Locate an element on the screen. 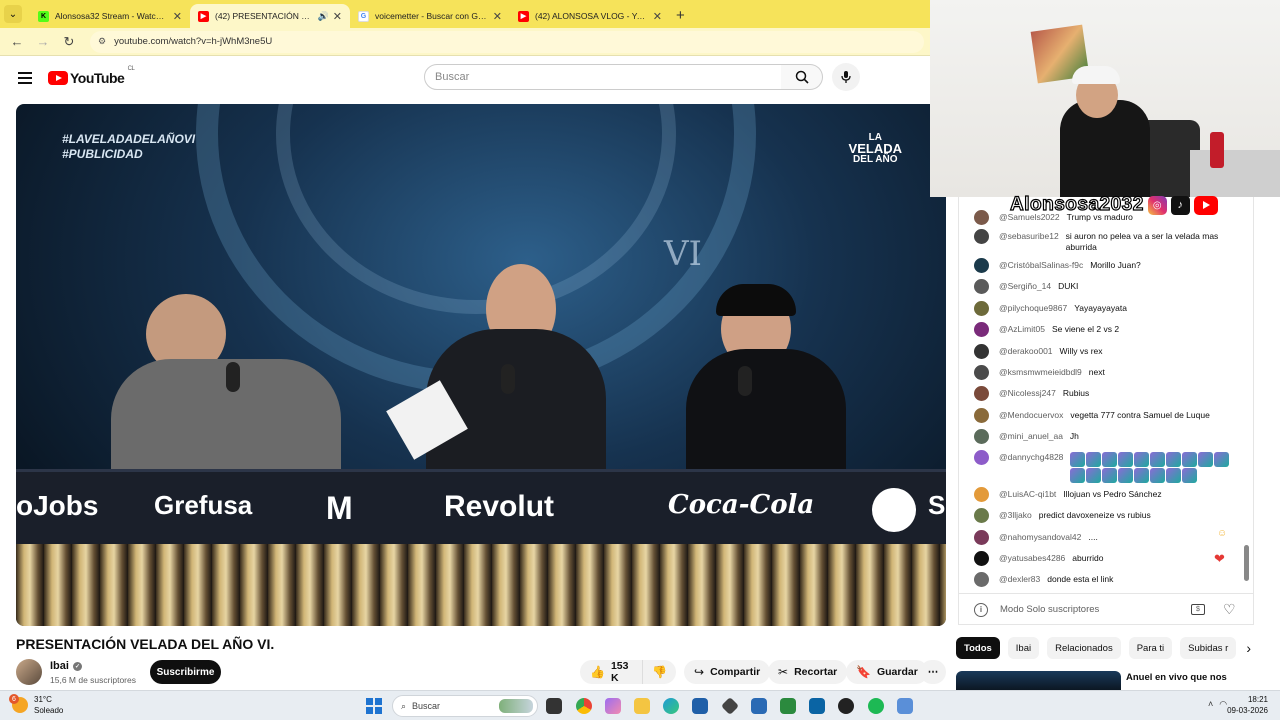 This screenshot has width=1280, height=720. chat-message: @AzLimit05 Se viene el 2 vs 2 is located at coordinates (1103, 329).